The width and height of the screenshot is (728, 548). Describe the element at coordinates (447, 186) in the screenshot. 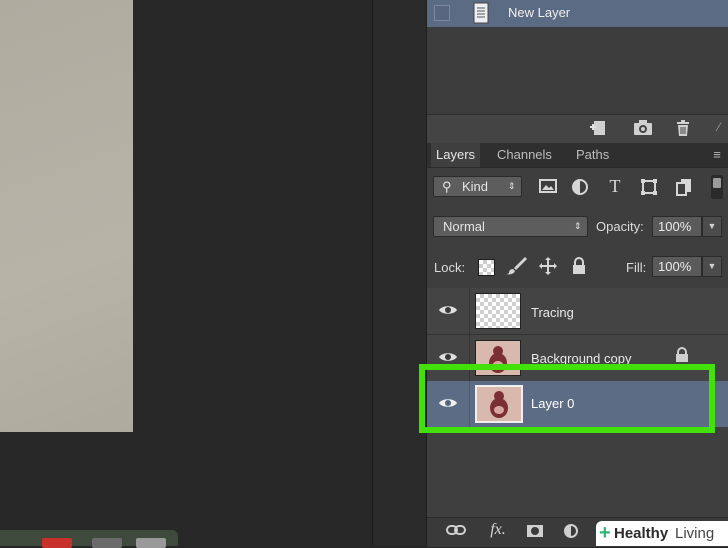

I see `search-icon: ⚲` at that location.